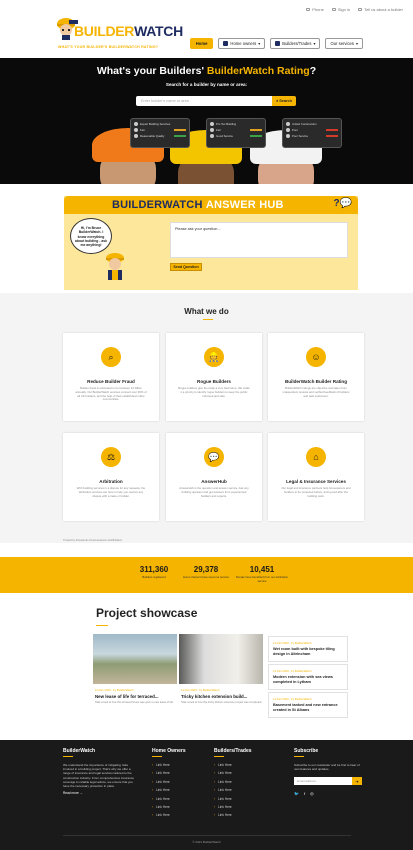 The width and height of the screenshot is (413, 850). What do you see at coordinates (296, 793) in the screenshot?
I see `twitter-icon: 🐦` at bounding box center [296, 793].